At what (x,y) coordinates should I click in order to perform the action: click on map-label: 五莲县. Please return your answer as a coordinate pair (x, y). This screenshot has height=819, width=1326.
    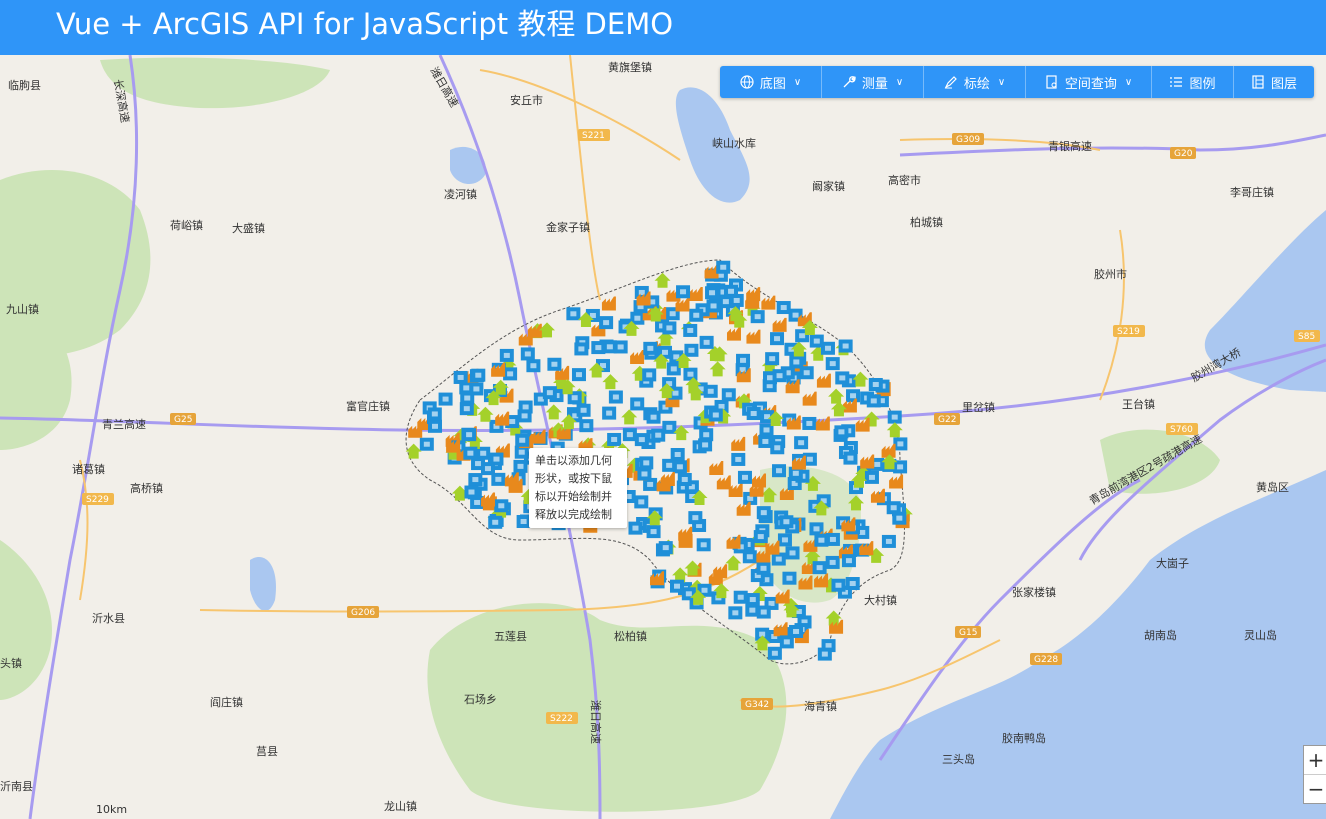
    Looking at the image, I should click on (510, 636).